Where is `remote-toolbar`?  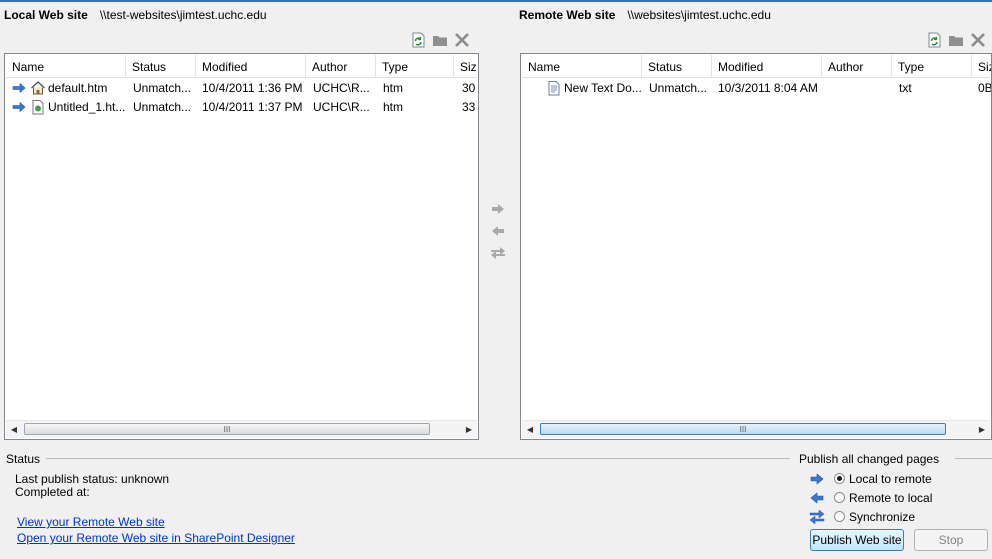
remote-toolbar is located at coordinates (956, 40).